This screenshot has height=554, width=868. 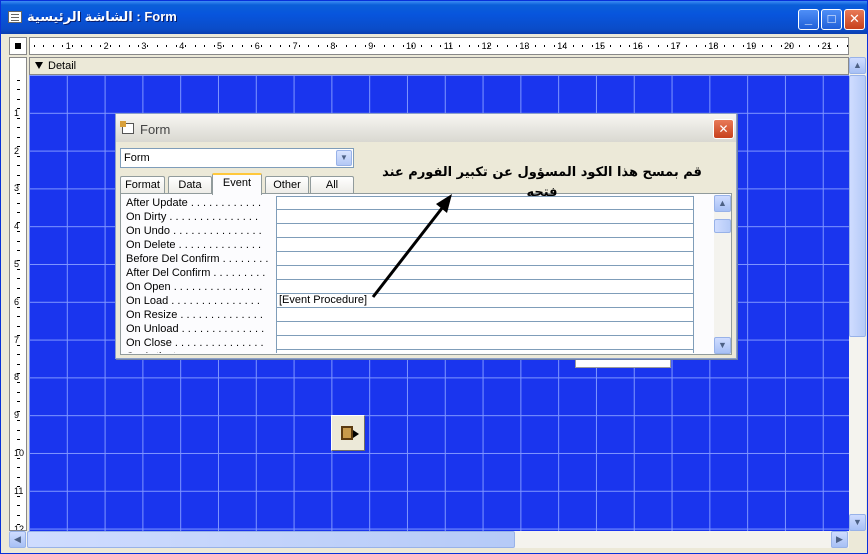 I want to click on property-row: On Open . . . . . . . . . . . . . . ., so click(x=409, y=287).